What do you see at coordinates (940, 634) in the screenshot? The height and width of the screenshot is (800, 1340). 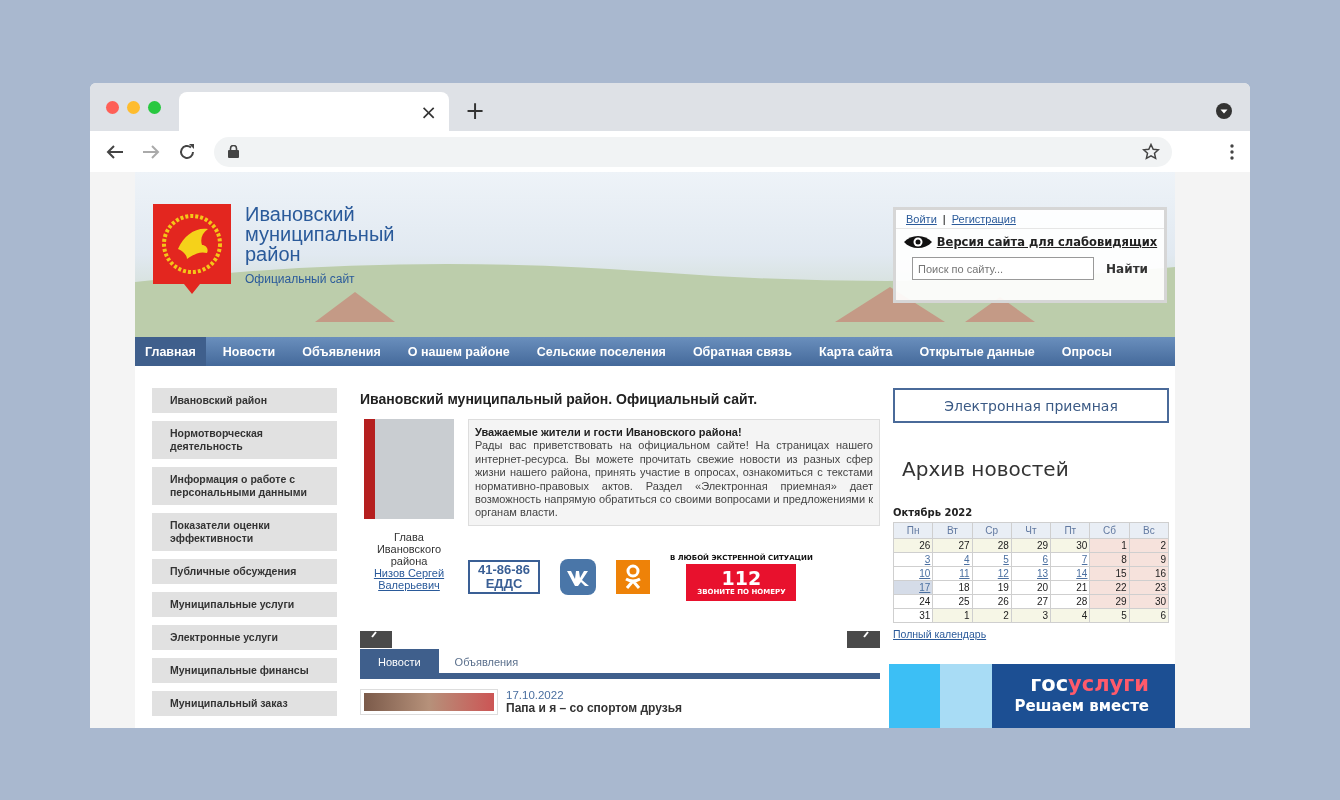 I see `full-calendar-link: Полный календарь` at bounding box center [940, 634].